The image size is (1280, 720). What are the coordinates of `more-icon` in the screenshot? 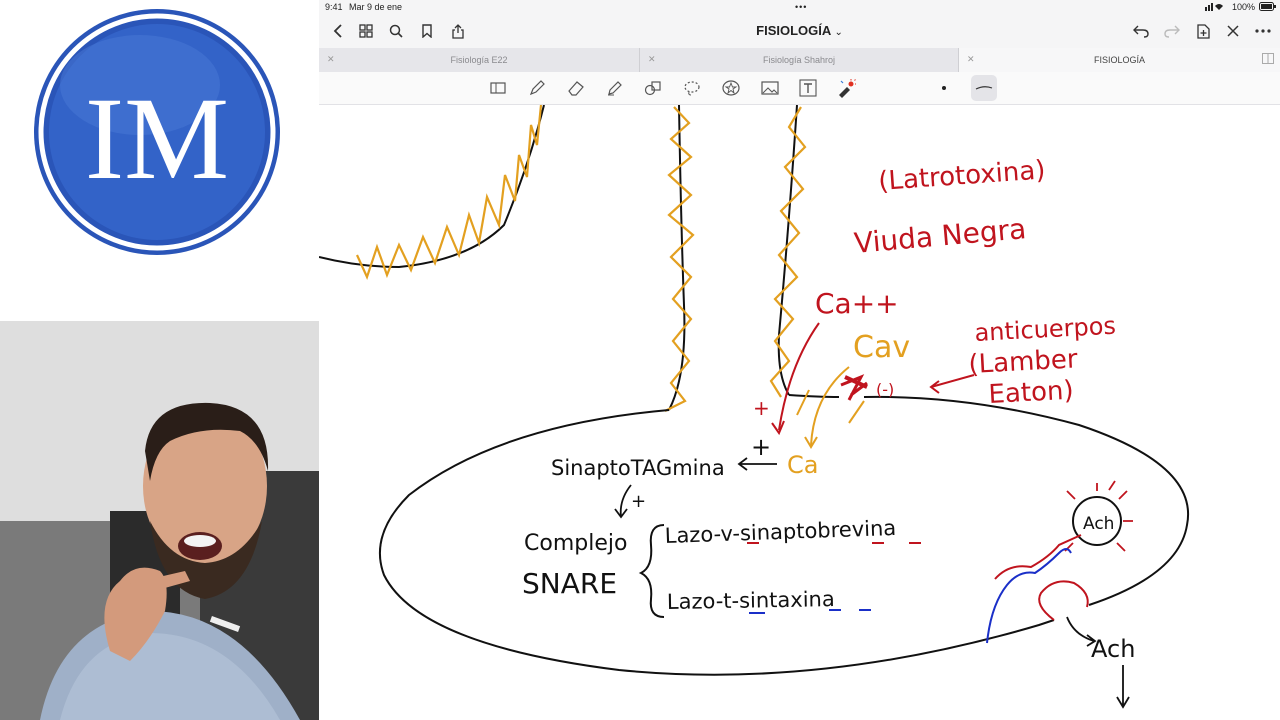 It's located at (1263, 31).